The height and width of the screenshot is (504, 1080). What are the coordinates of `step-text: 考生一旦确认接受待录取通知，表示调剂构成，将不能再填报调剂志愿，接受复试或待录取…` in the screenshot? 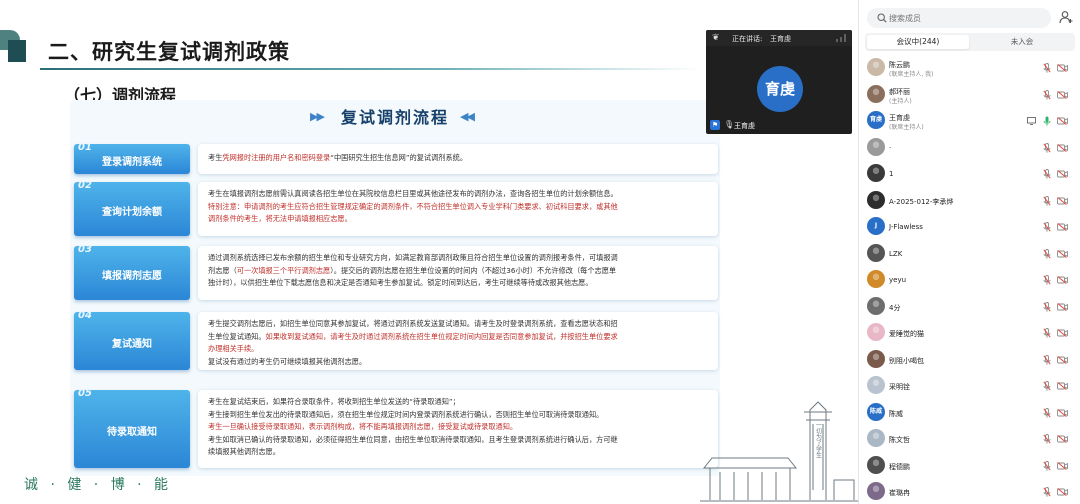 It's located at (363, 426).